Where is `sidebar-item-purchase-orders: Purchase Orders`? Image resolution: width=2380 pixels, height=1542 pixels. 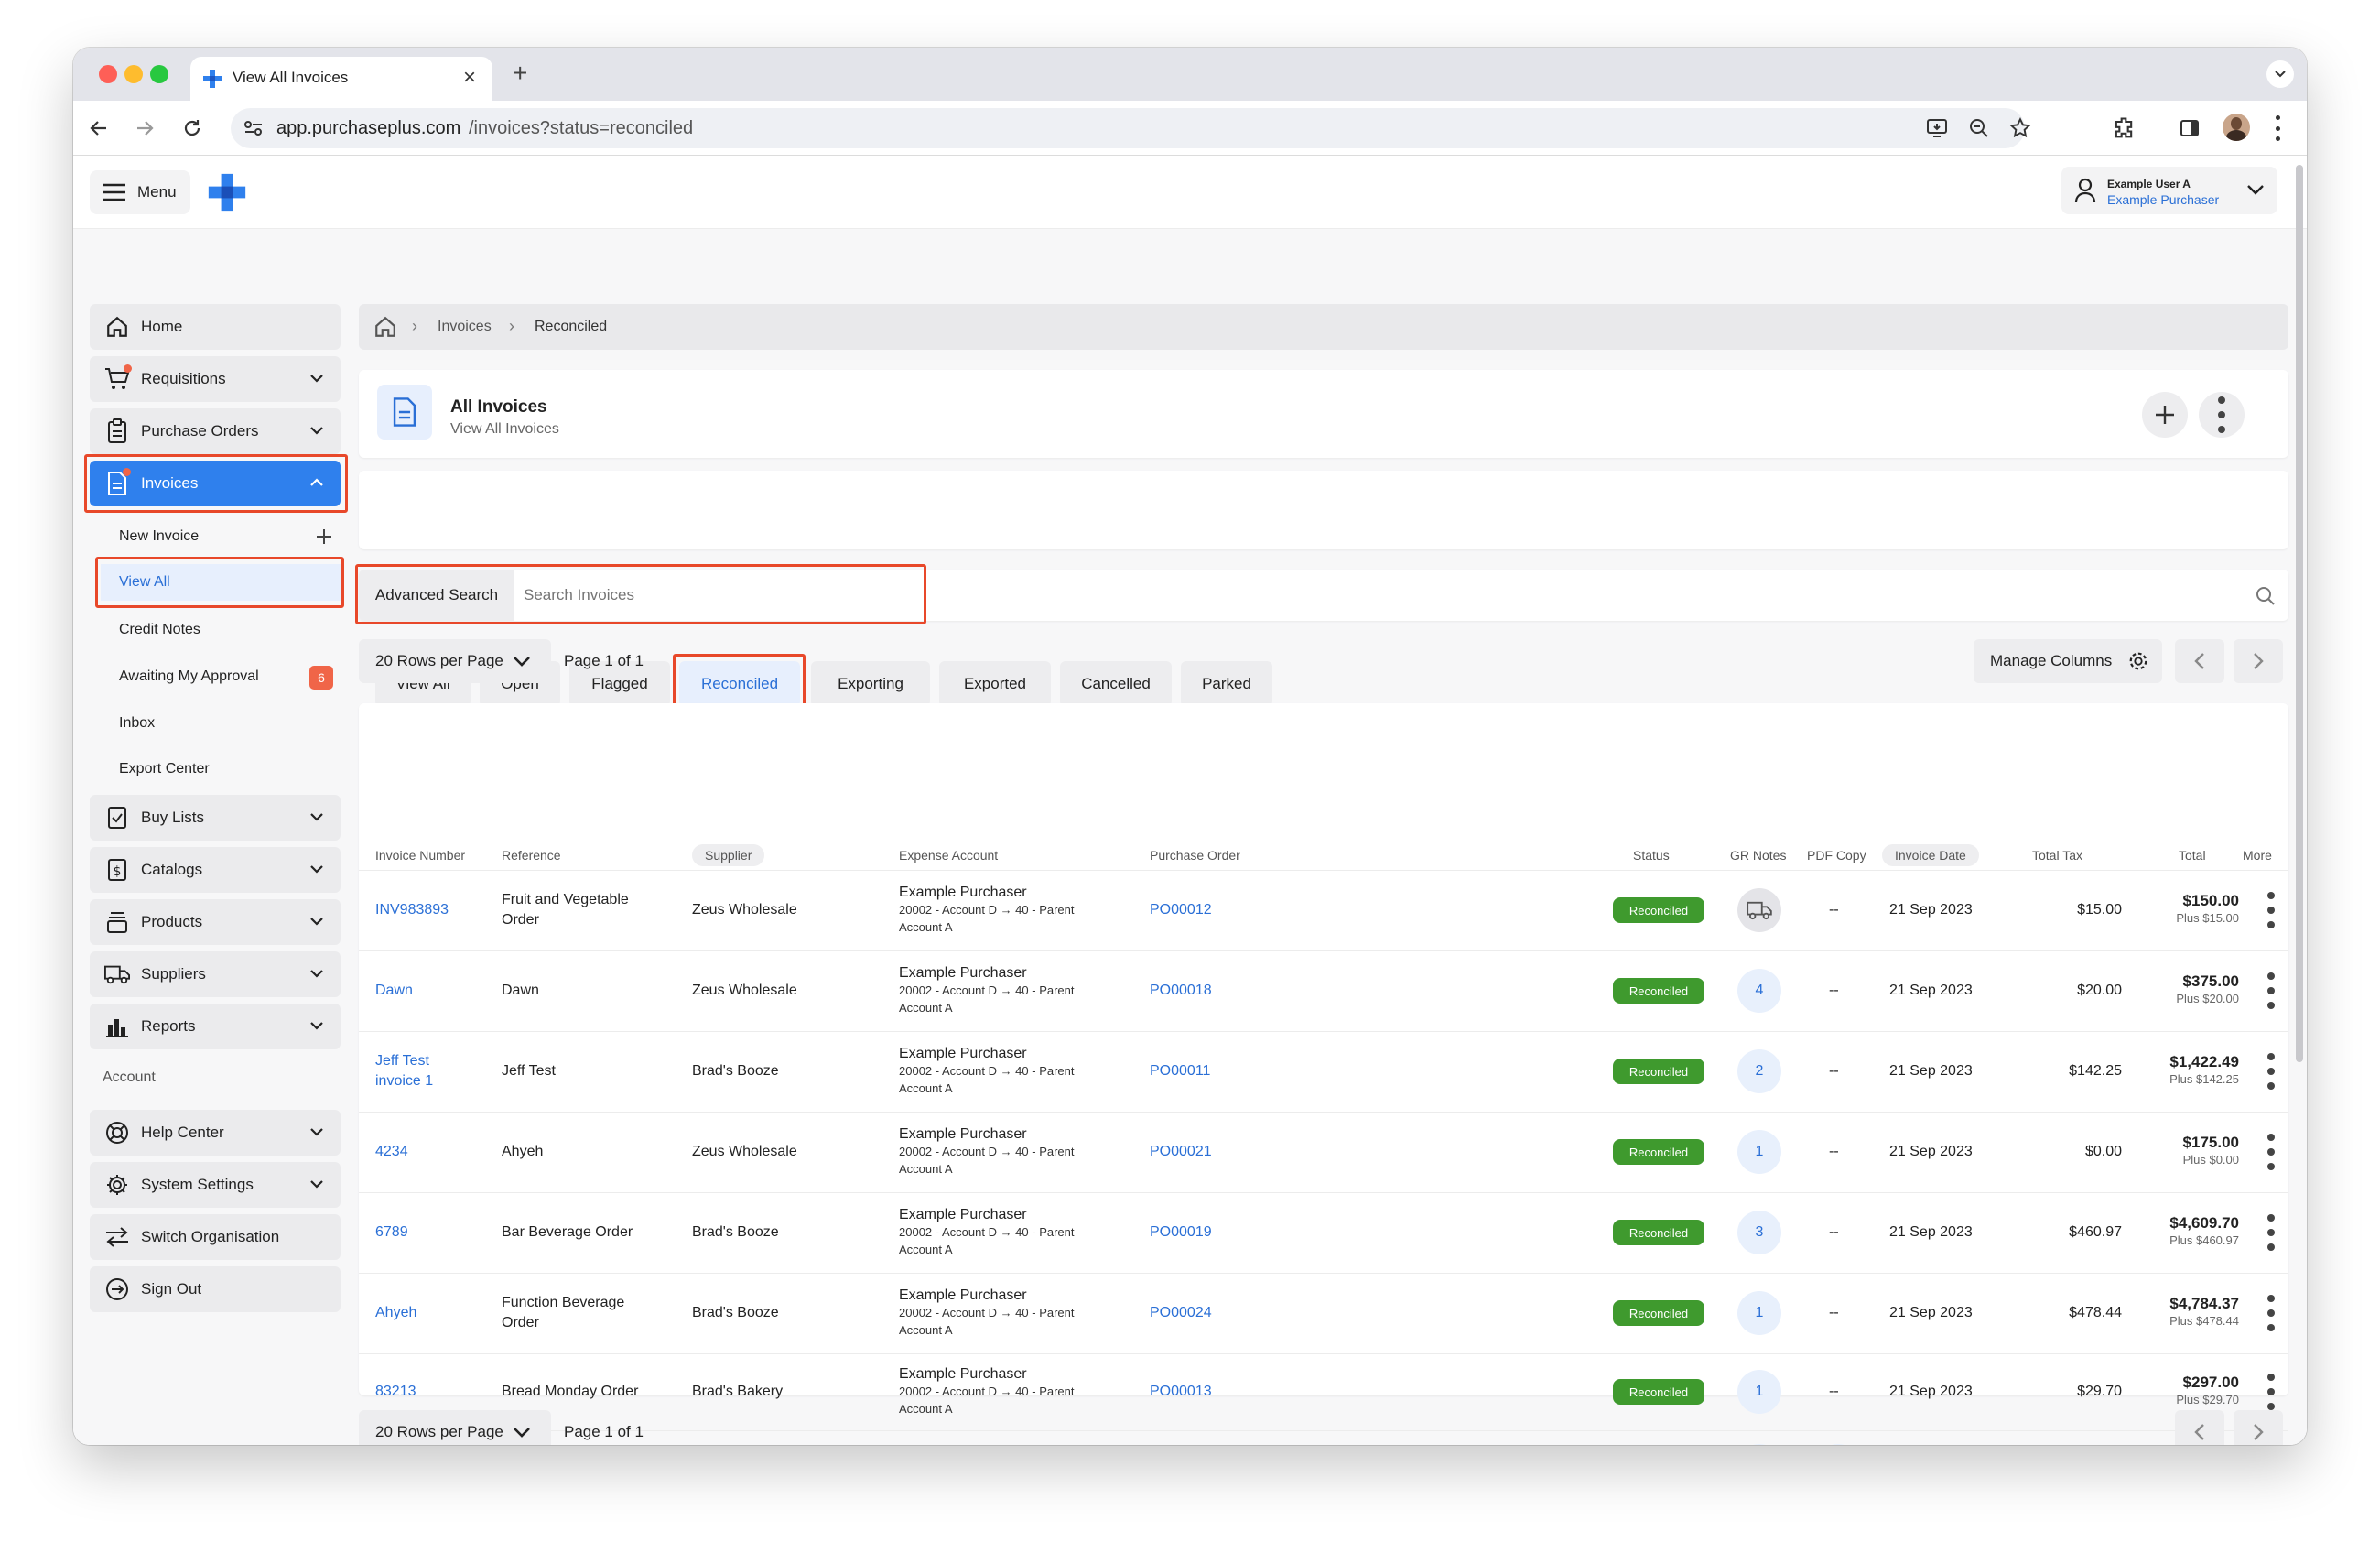
sidebar-item-purchase-orders: Purchase Orders is located at coordinates (215, 431).